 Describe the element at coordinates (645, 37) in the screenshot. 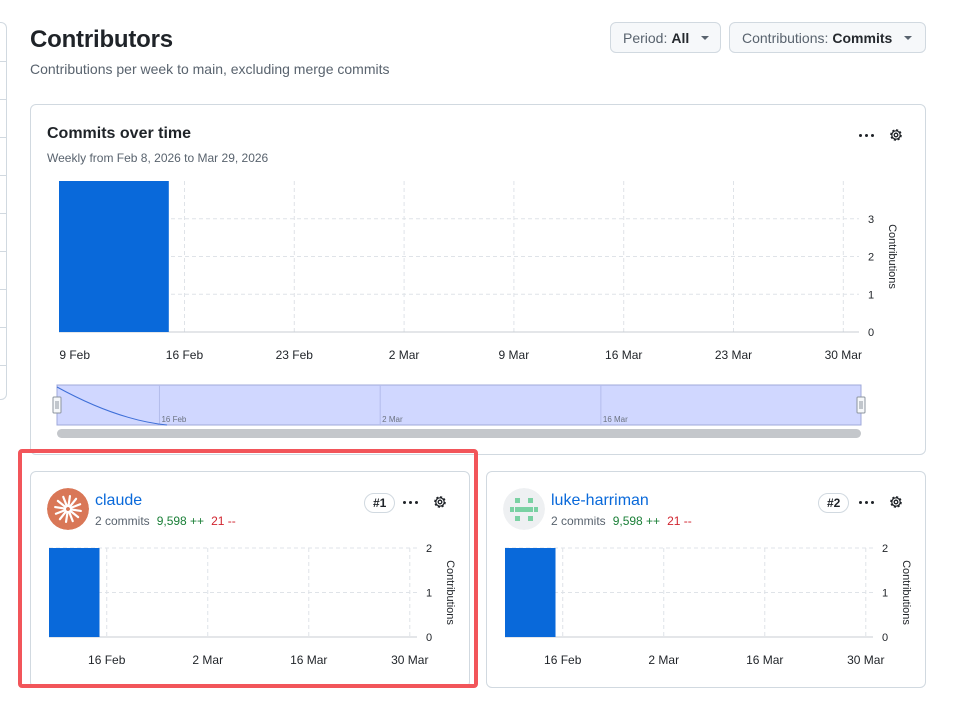

I see `period-label: Period:` at that location.